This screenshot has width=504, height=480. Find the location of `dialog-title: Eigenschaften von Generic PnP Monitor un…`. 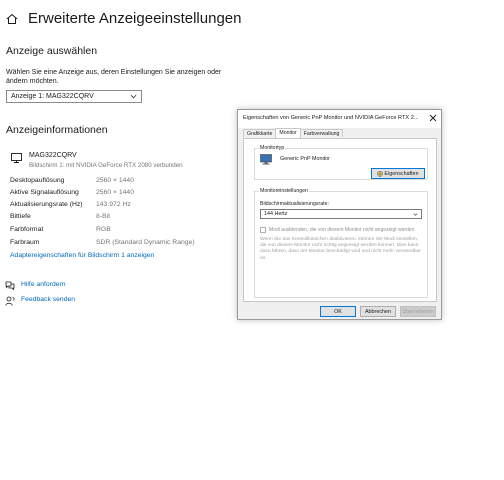

dialog-title: Eigenschaften von Generic PnP Monitor un… is located at coordinates (331, 118).